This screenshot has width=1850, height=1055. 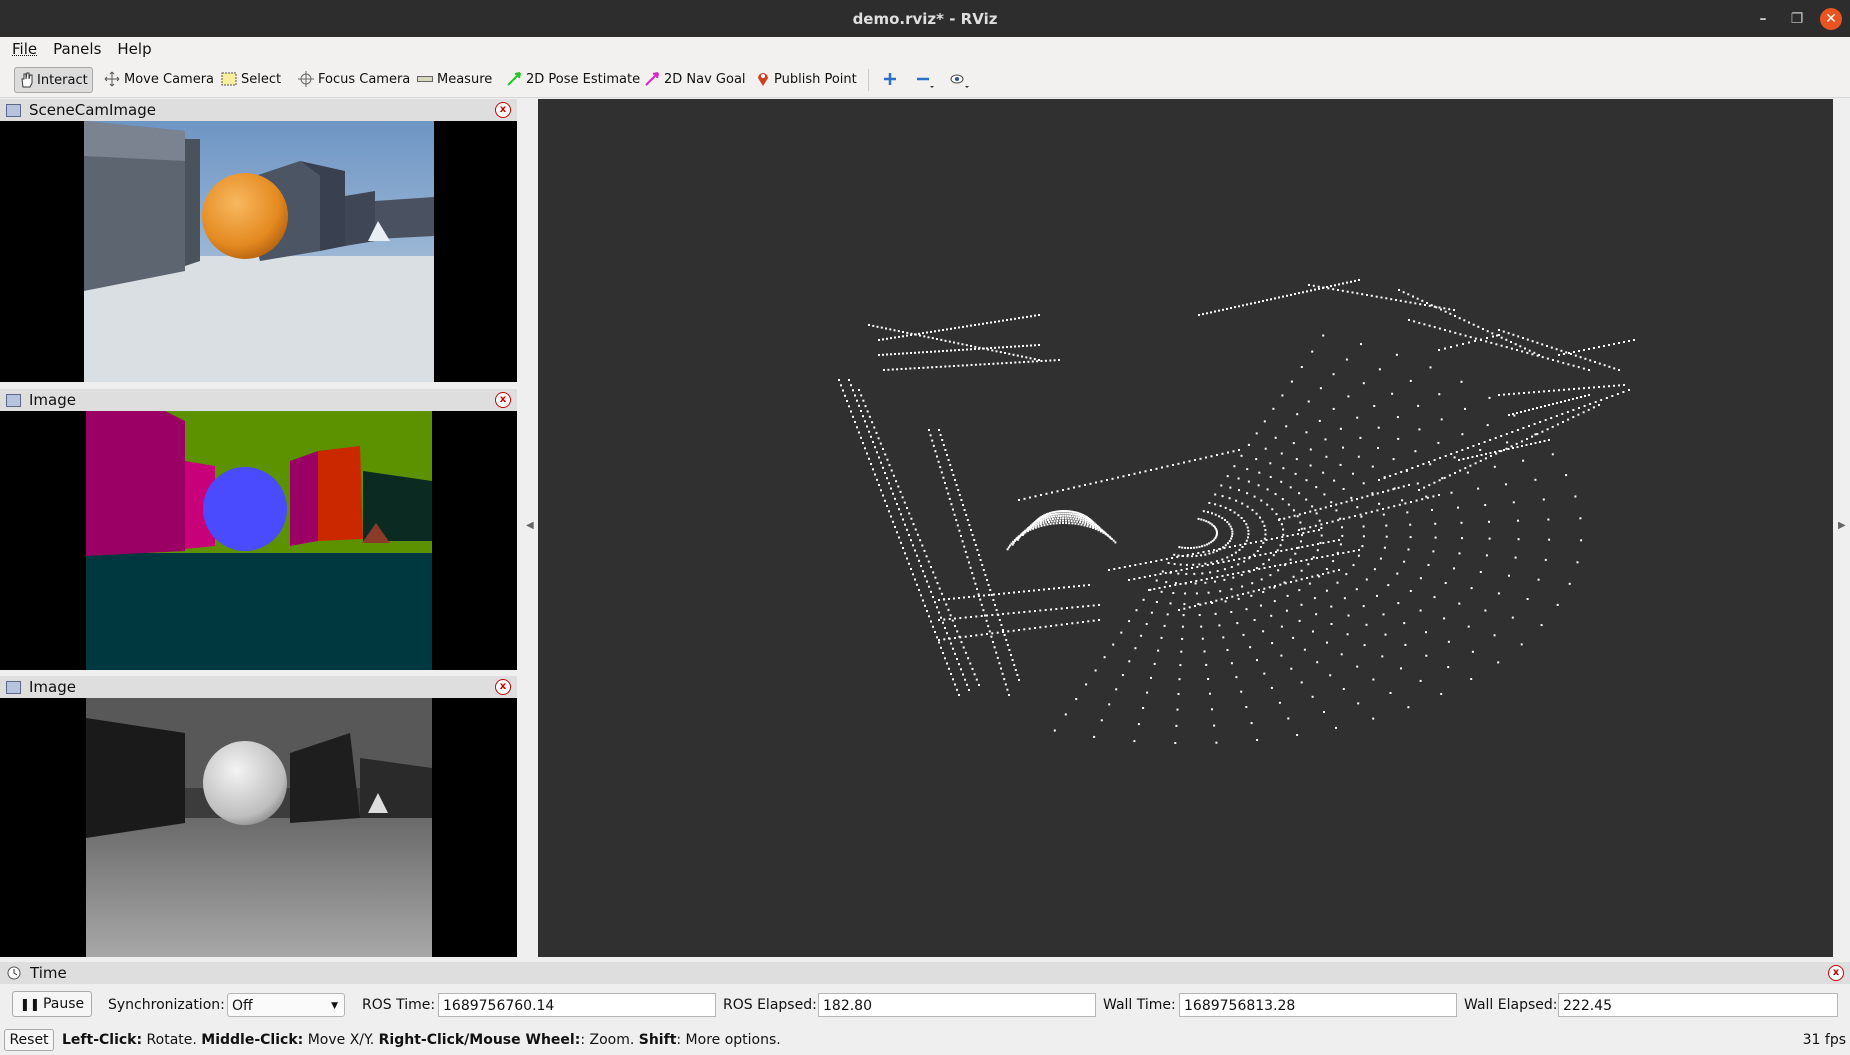 What do you see at coordinates (364, 79) in the screenshot?
I see `tool-label: Focus Camera` at bounding box center [364, 79].